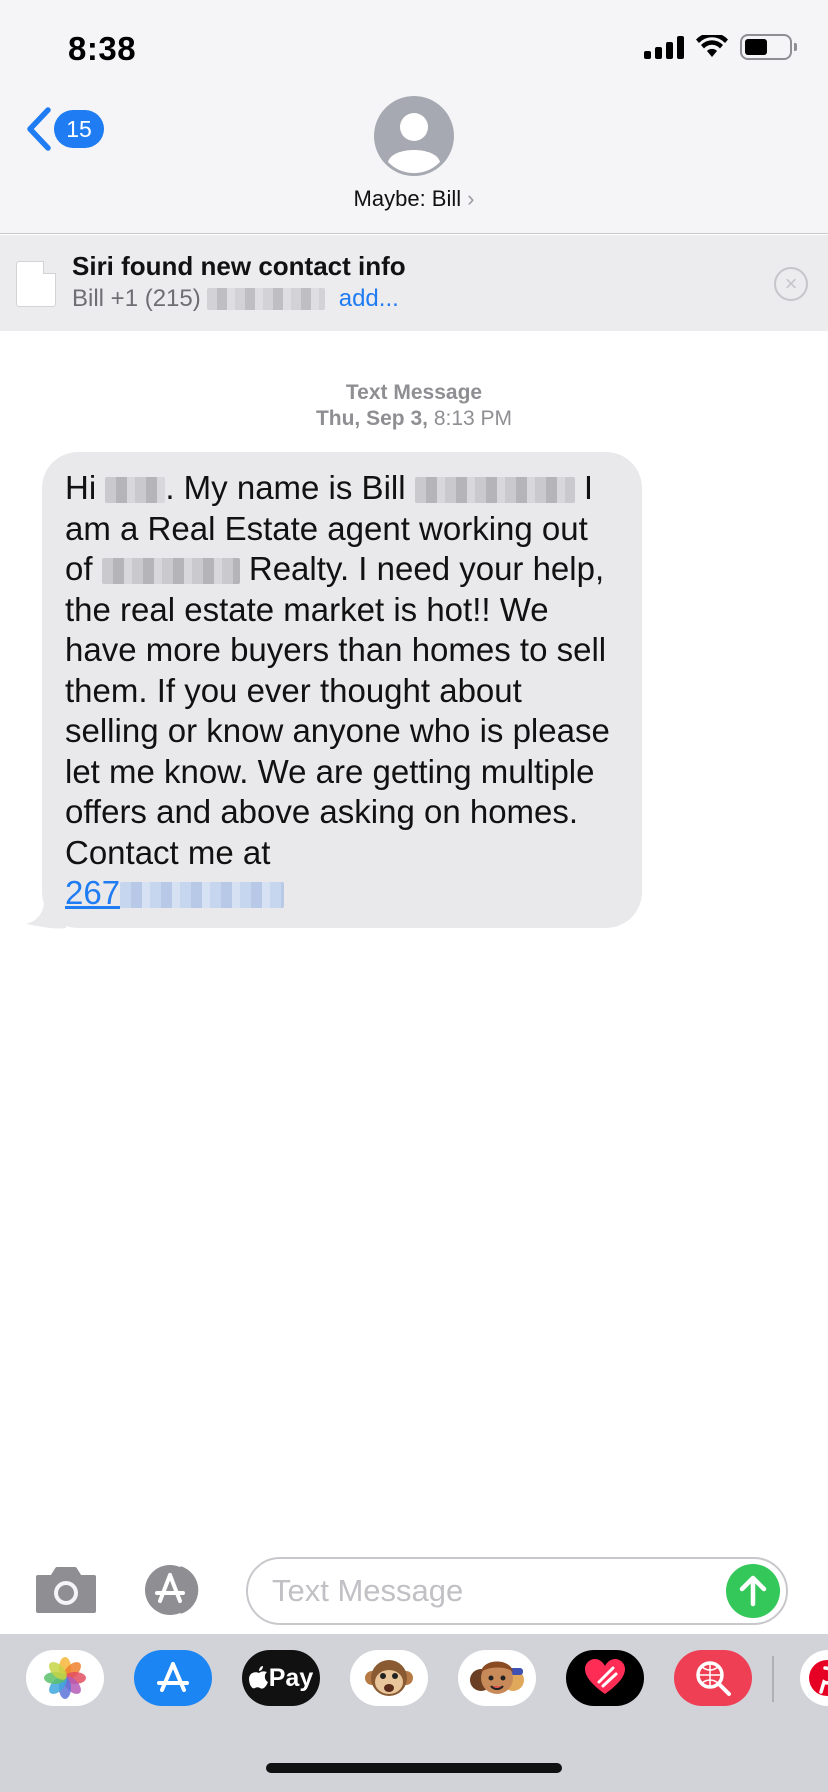 The height and width of the screenshot is (1792, 828). I want to click on chevron-right-icon: ›, so click(471, 198).